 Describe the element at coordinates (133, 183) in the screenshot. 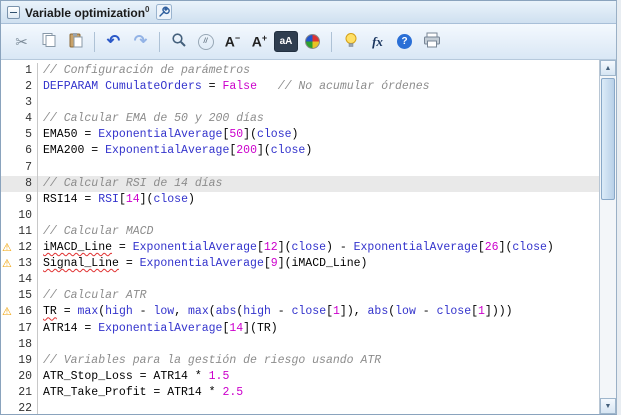

I see `code-line-text: // Calcular RSI de 14 días` at that location.